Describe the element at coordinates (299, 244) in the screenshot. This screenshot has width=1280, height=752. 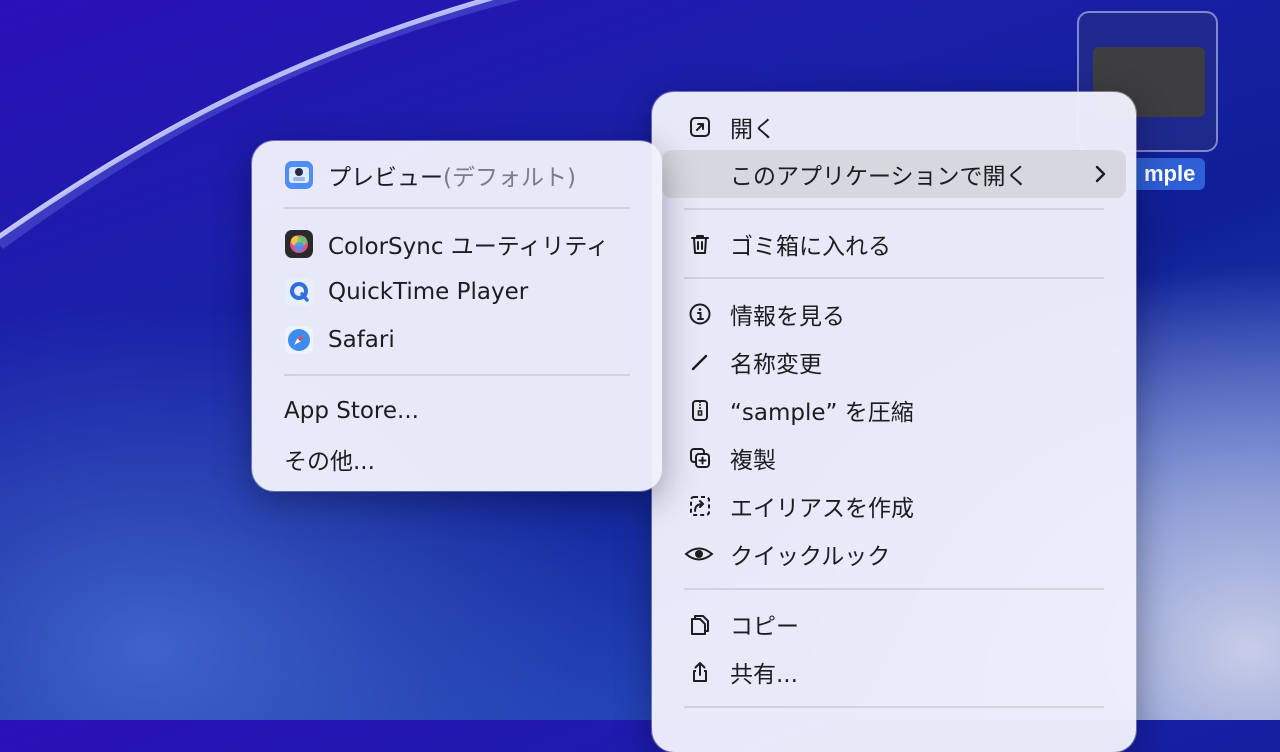
I see `colorsync-app-icon` at that location.